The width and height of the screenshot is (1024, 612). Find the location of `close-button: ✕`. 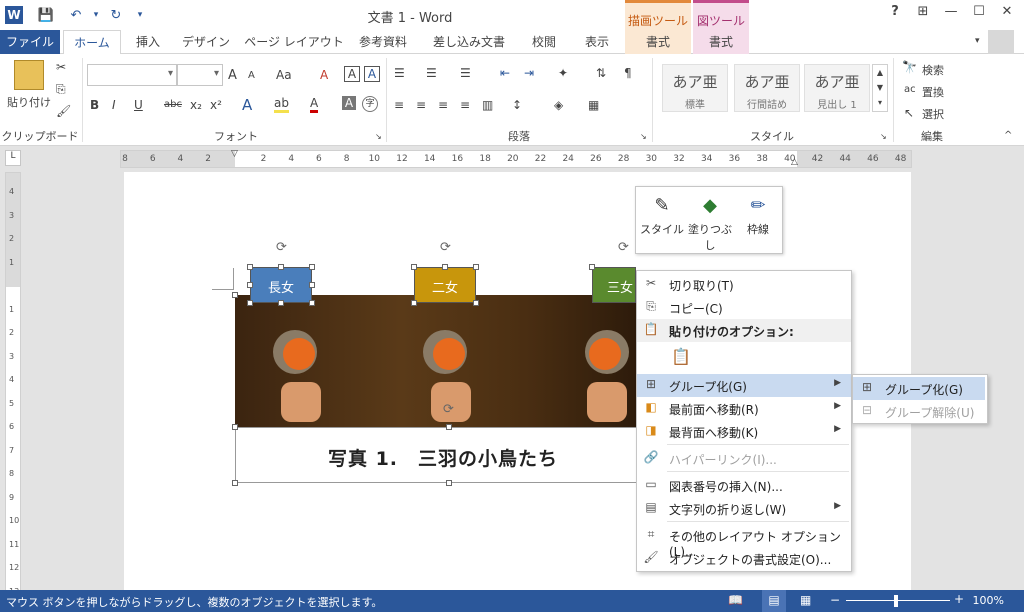

close-button: ✕ is located at coordinates (1007, 14).